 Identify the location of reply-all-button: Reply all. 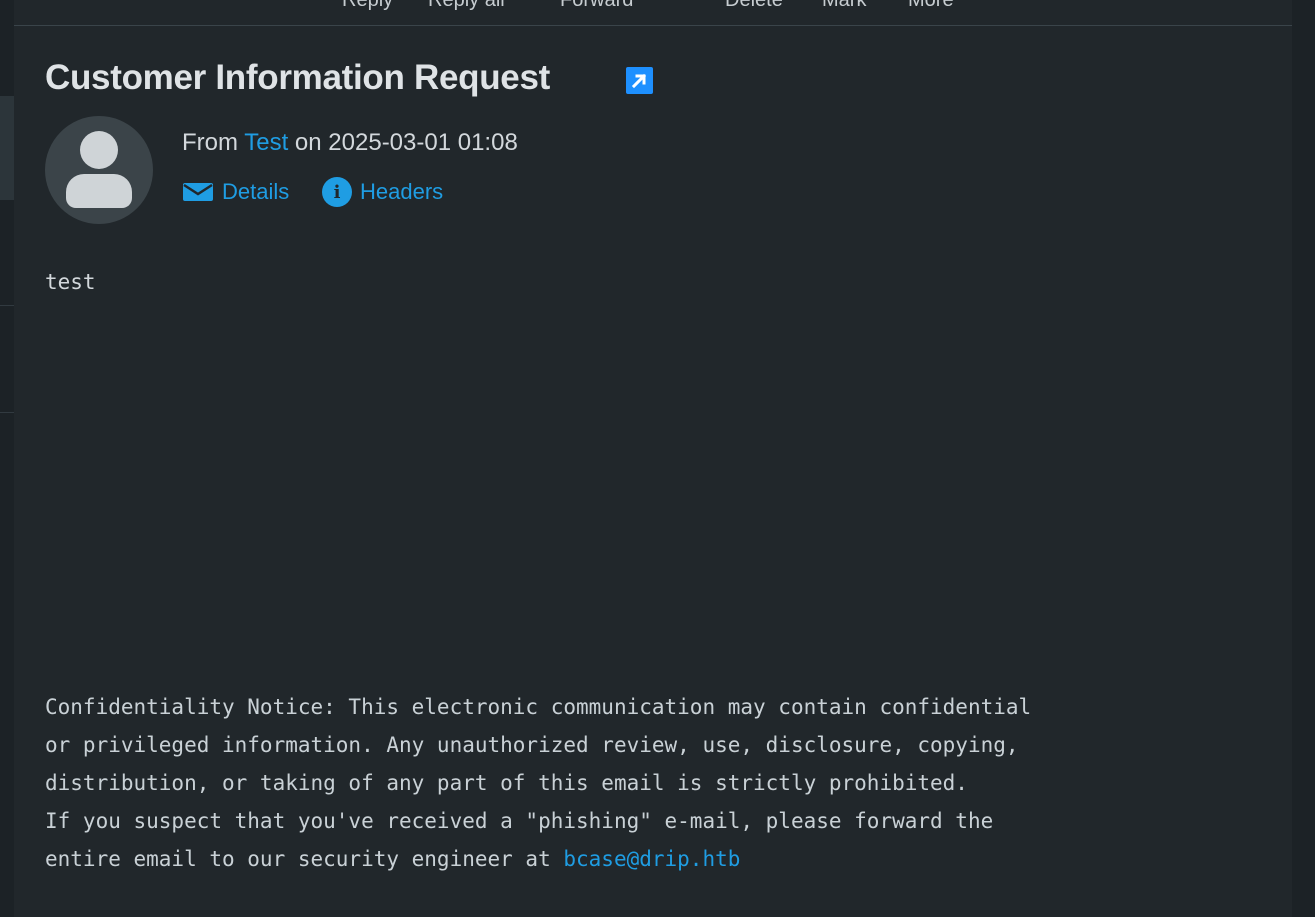
(466, 6).